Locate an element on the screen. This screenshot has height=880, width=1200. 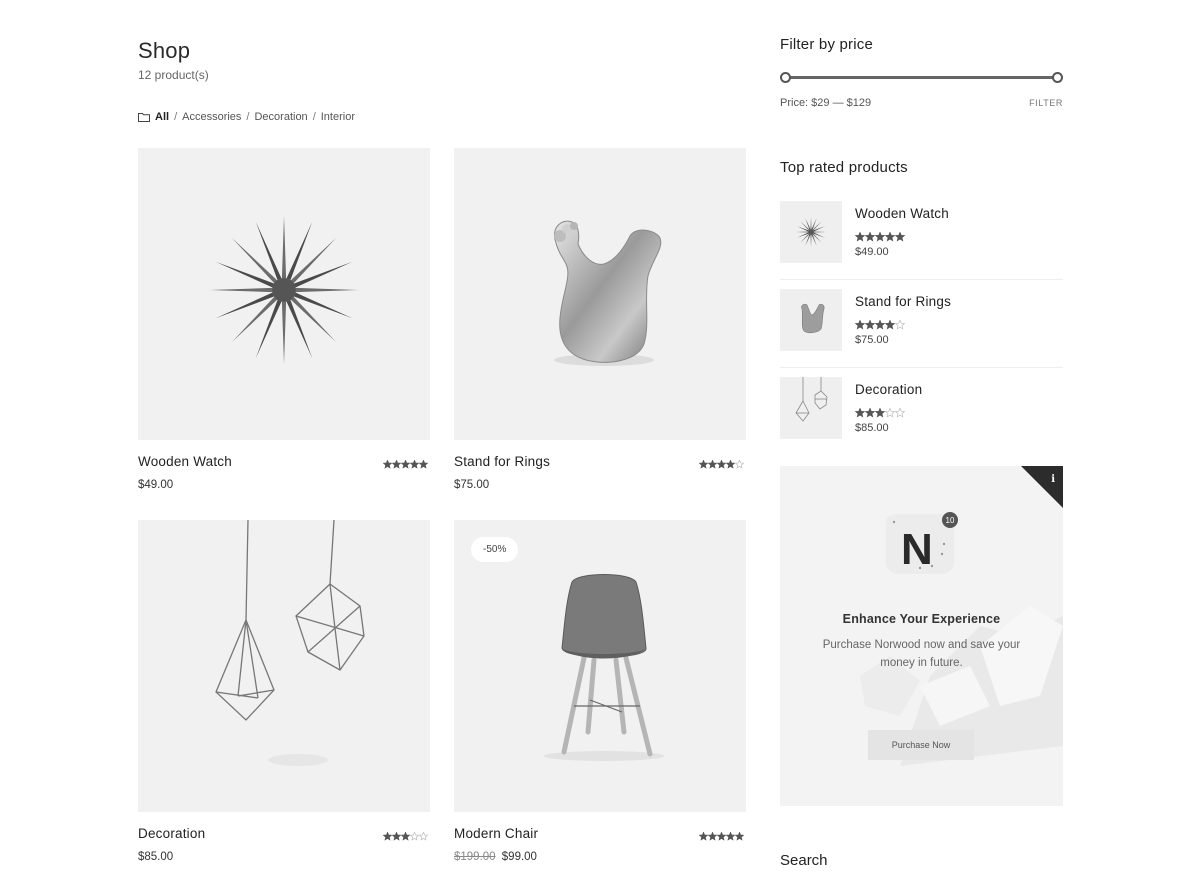
product-name: Modern Chair is located at coordinates (496, 833).